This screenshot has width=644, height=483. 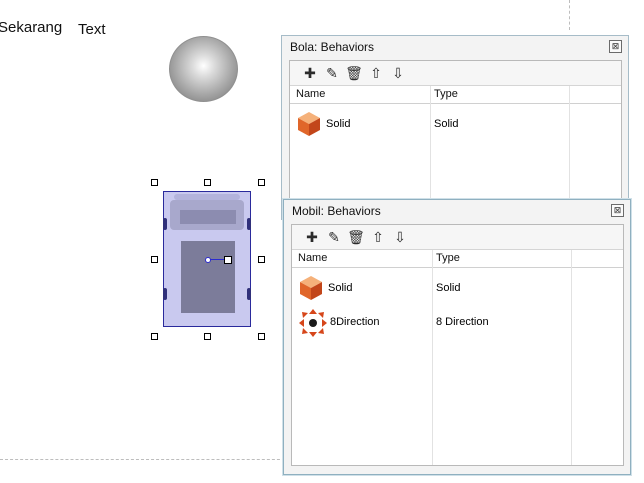 I want to click on layout-boundary-vertical, so click(x=569, y=15).